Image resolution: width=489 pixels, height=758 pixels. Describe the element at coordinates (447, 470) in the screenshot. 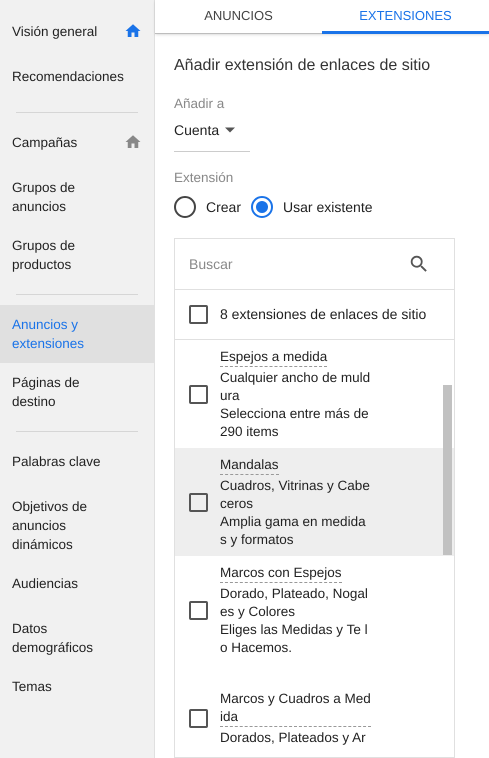

I see `scrollbar` at that location.